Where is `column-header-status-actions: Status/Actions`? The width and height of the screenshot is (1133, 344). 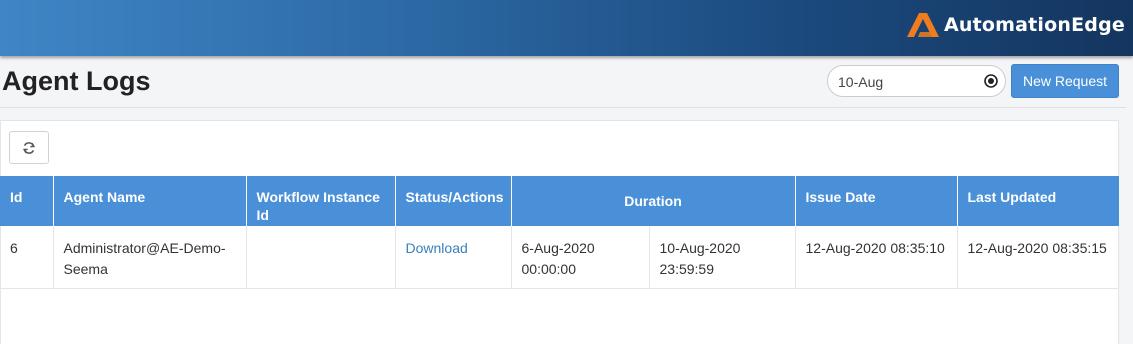
column-header-status-actions: Status/Actions is located at coordinates (453, 201).